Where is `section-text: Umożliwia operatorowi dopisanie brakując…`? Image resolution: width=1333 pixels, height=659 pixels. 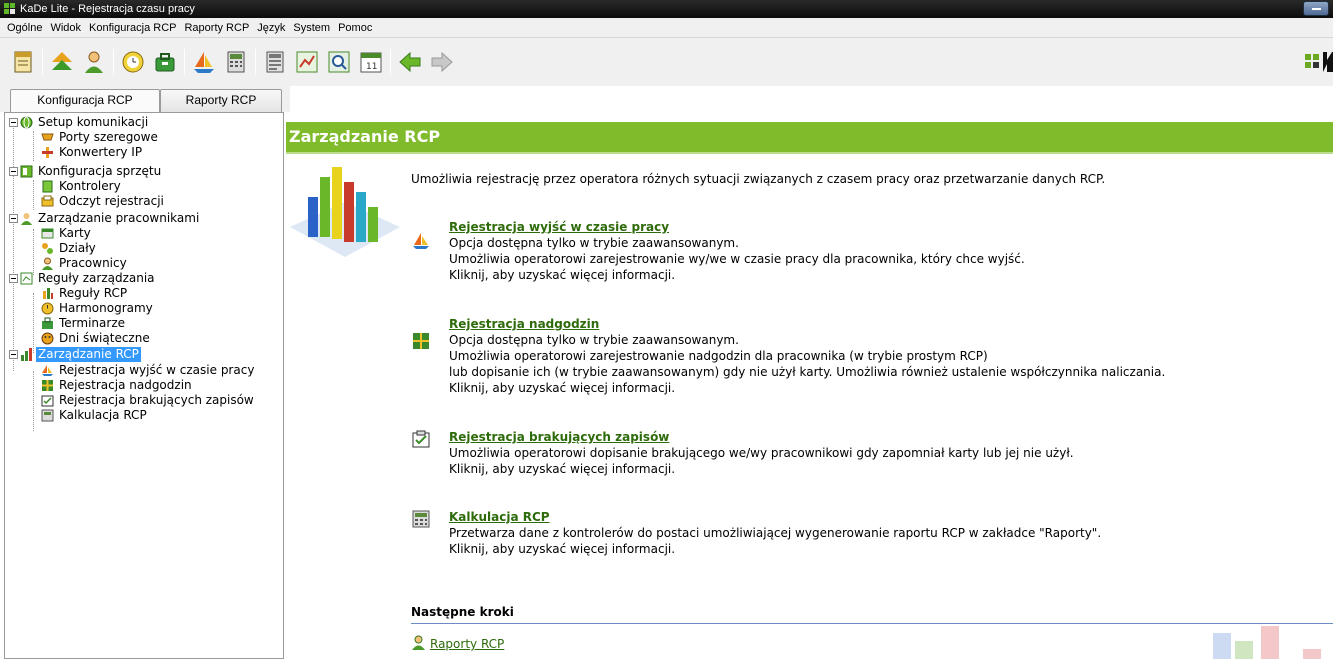 section-text: Umożliwia operatorowi dopisanie brakując… is located at coordinates (761, 453).